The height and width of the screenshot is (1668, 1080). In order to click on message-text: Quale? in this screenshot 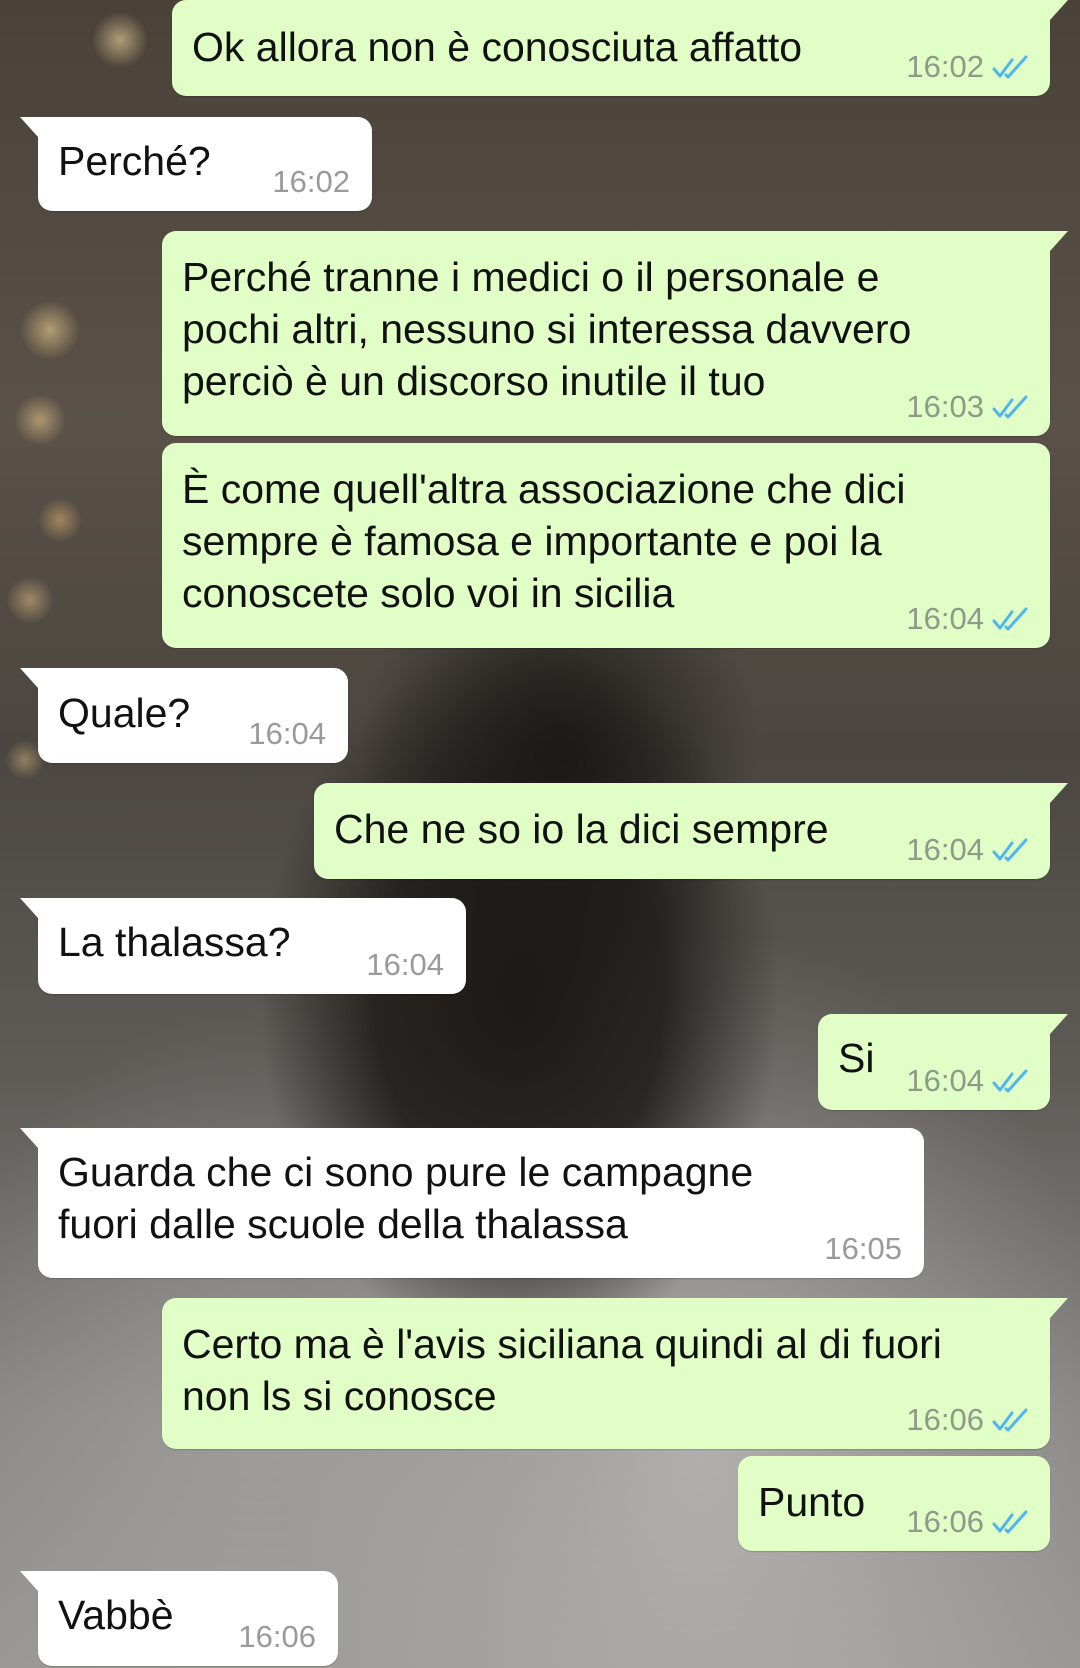, I will do `click(124, 713)`.